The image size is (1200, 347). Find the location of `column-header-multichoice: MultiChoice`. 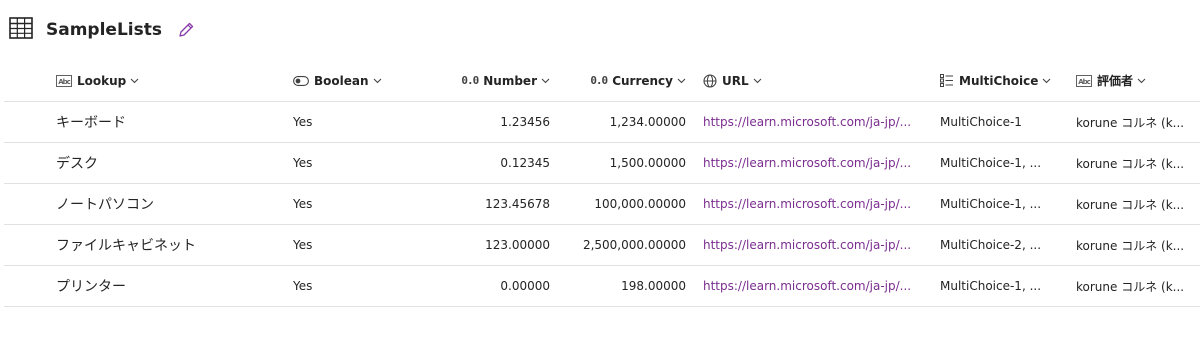

column-header-multichoice: MultiChoice is located at coordinates (1000, 80).